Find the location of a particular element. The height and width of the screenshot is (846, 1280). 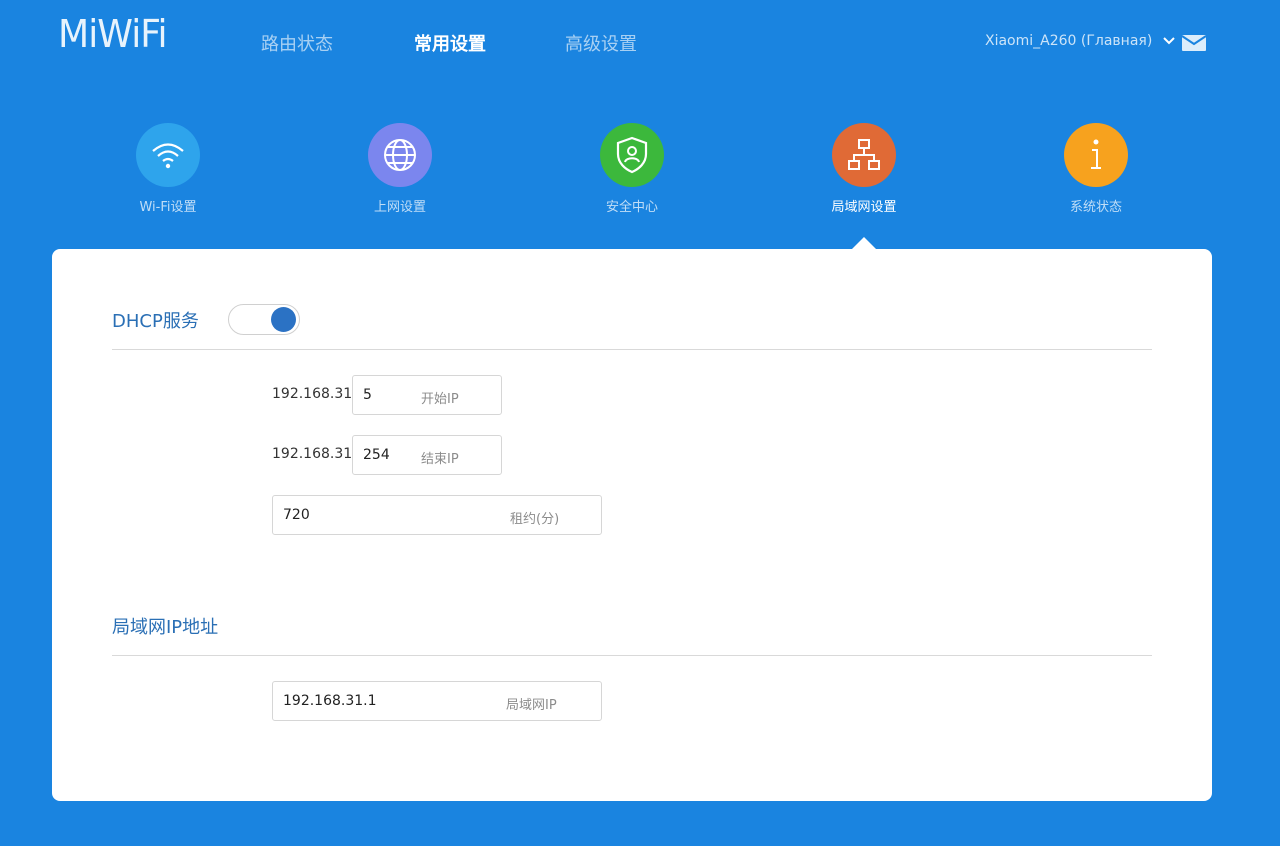

info-icon is located at coordinates (1096, 155).